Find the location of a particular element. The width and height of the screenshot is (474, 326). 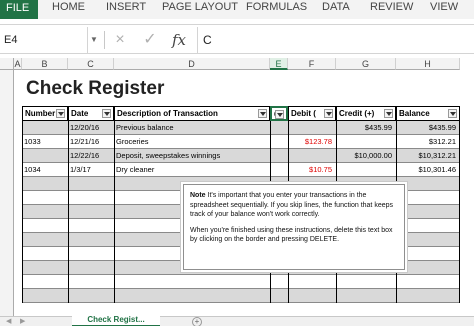

header-number-label: Number is located at coordinates (40, 113).